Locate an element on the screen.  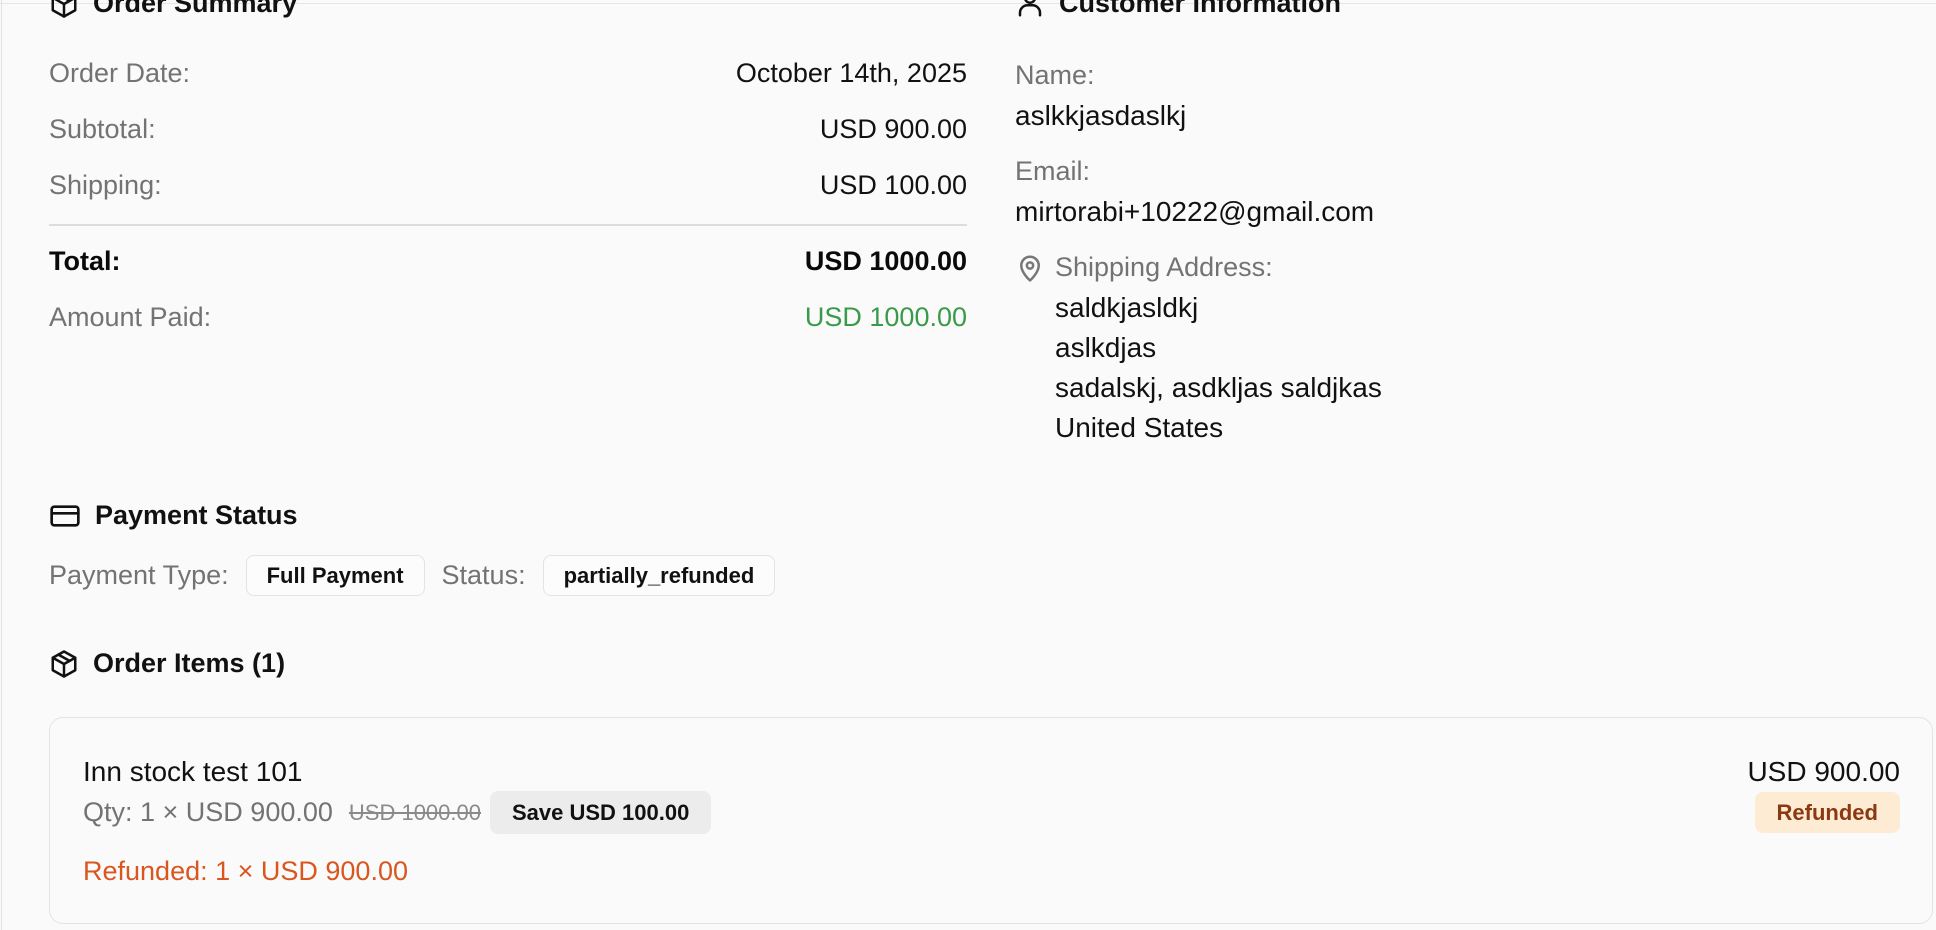
payment-status-title: Payment Status is located at coordinates (196, 515).